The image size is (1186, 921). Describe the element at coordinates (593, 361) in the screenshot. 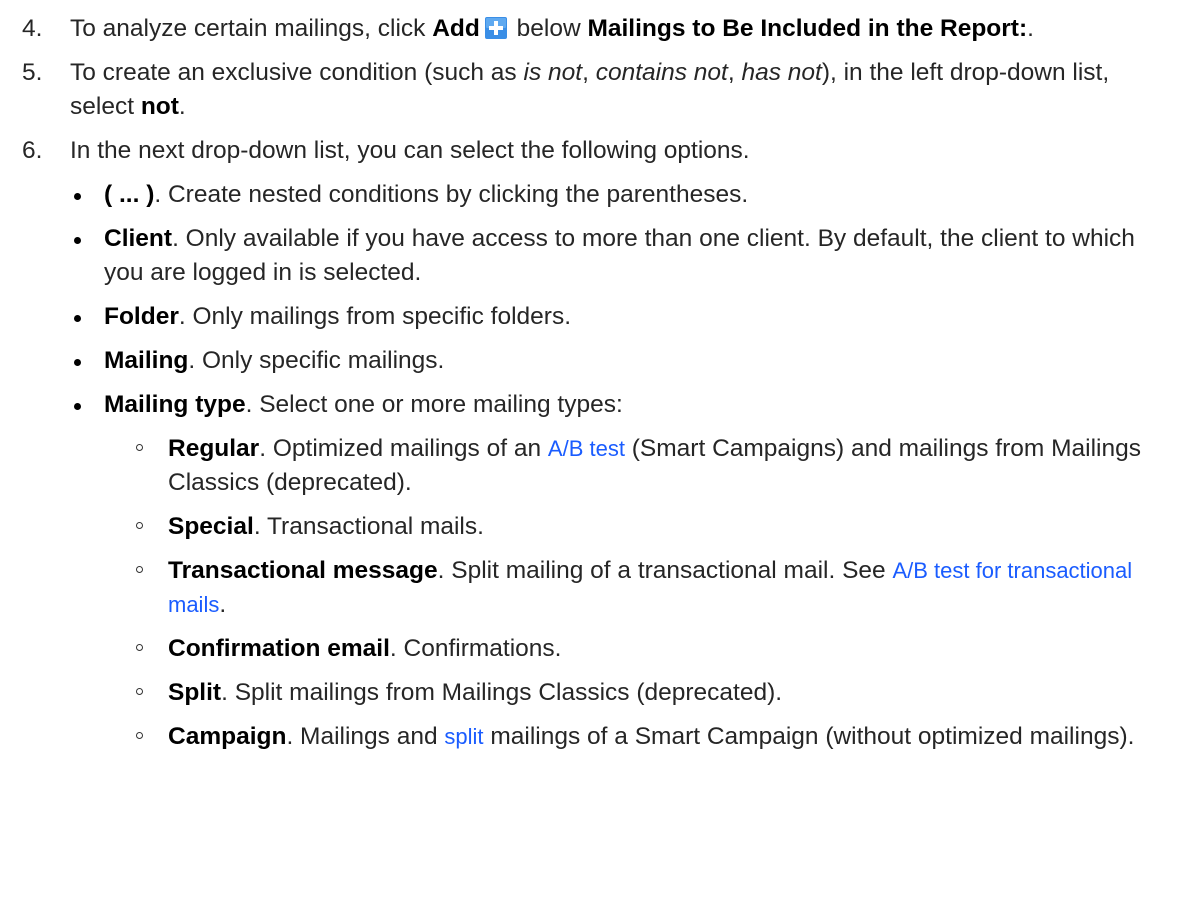

I see `list-item: Mailing. Only specific mailings.` at that location.